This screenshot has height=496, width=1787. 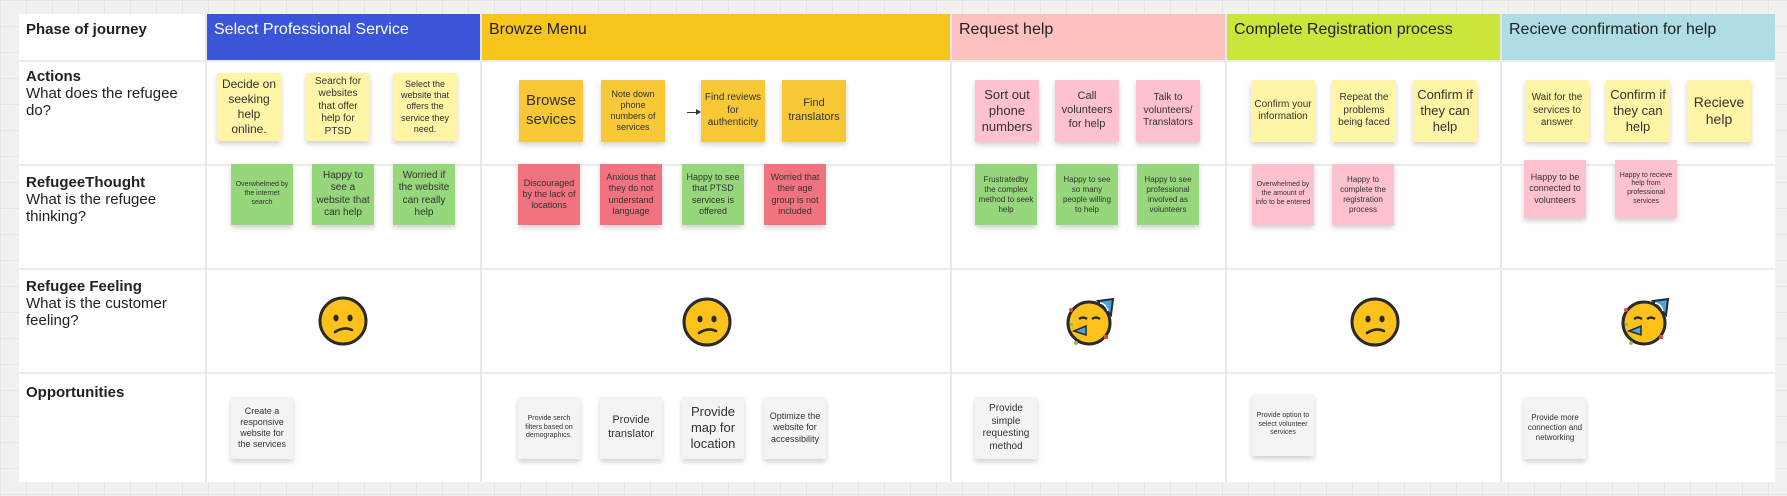 What do you see at coordinates (1343, 29) in the screenshot?
I see `phase-header-label: Complete Registration process` at bounding box center [1343, 29].